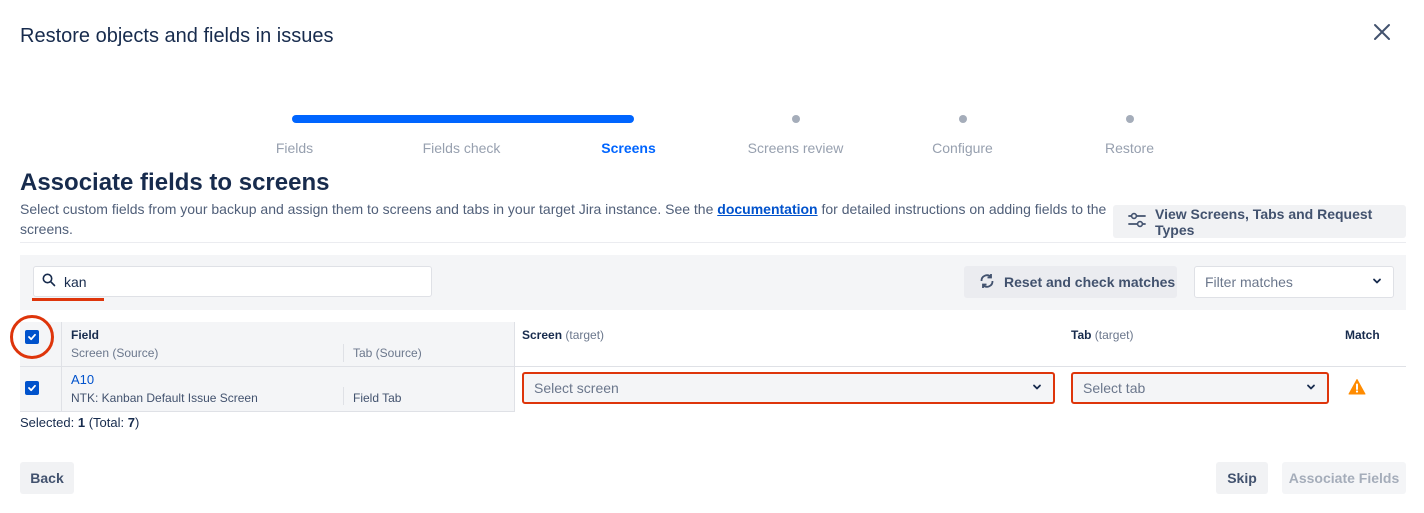 The height and width of the screenshot is (513, 1424). I want to click on selected-count: 1, so click(81, 422).